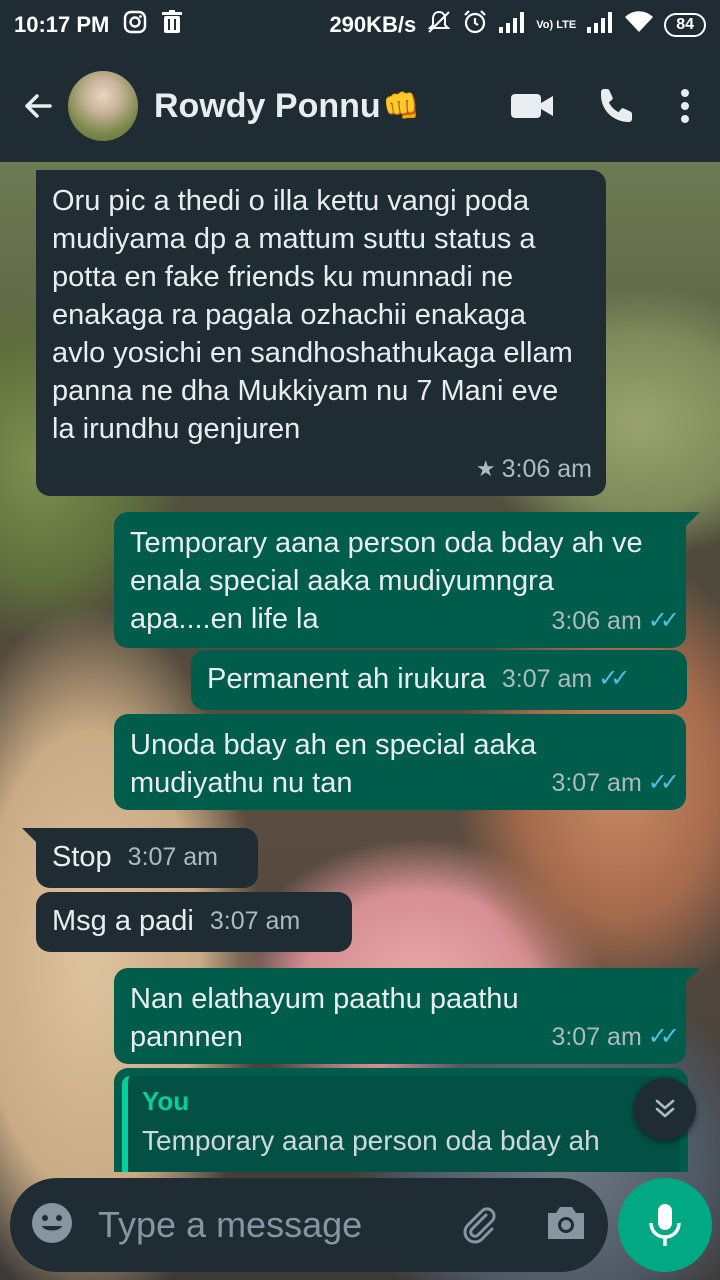 The image size is (720, 1280). I want to click on network-speed: 290KB/s, so click(373, 24).